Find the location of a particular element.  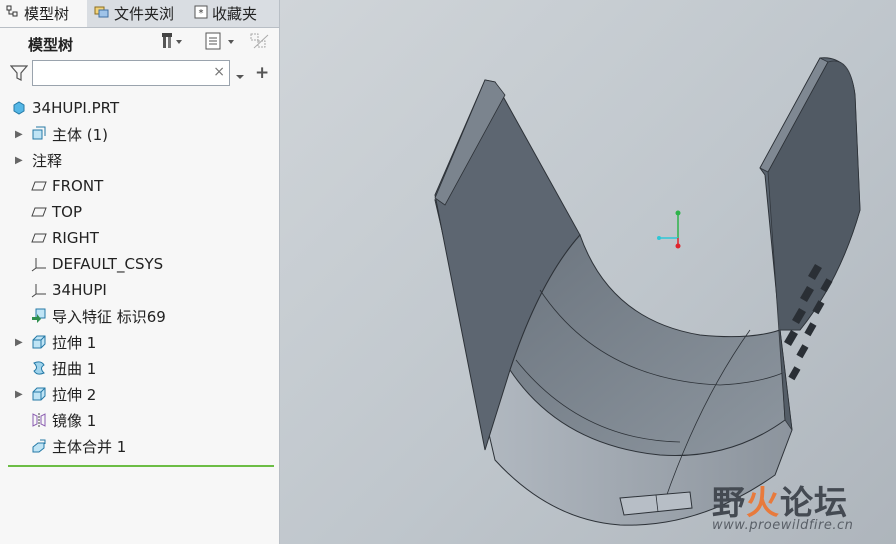

tab-folder-browser: 文件夹浏 is located at coordinates (137, 13).